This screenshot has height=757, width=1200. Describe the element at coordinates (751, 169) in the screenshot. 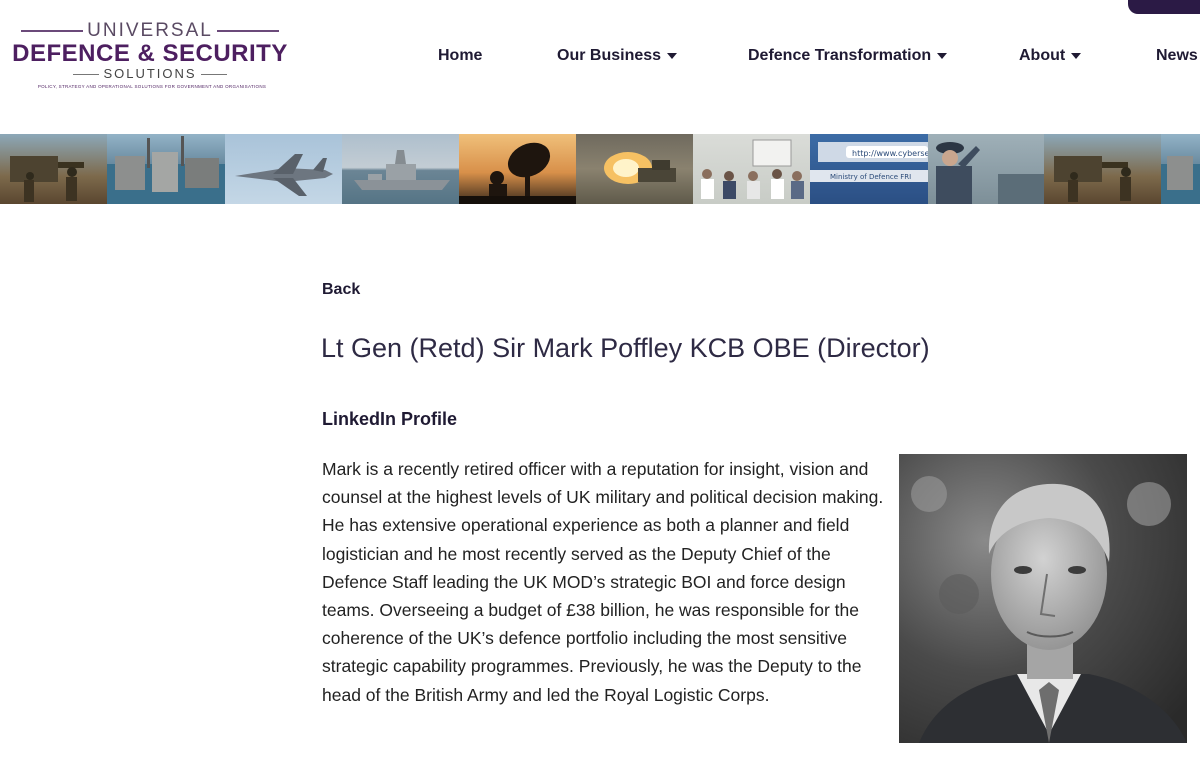

I see `meeting-room-icon` at that location.